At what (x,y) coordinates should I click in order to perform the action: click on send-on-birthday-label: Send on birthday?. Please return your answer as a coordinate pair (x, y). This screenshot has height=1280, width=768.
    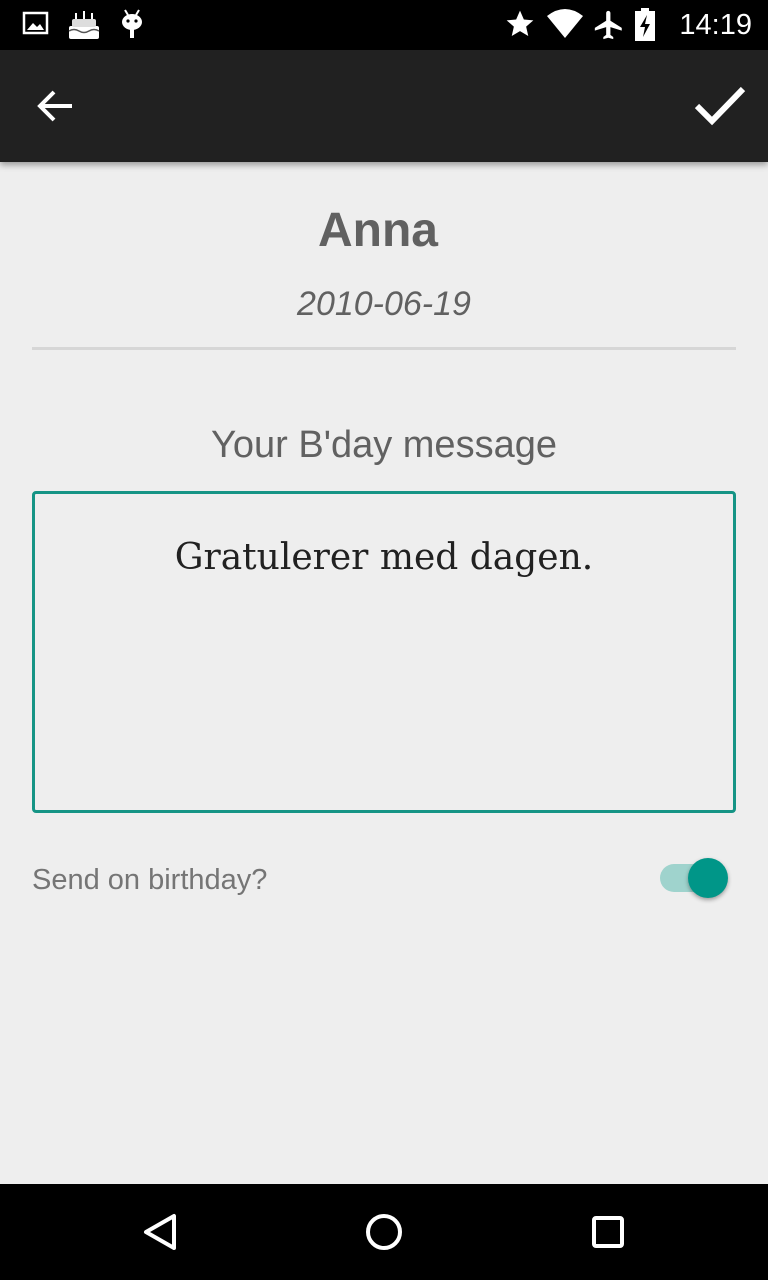
    Looking at the image, I should click on (150, 880).